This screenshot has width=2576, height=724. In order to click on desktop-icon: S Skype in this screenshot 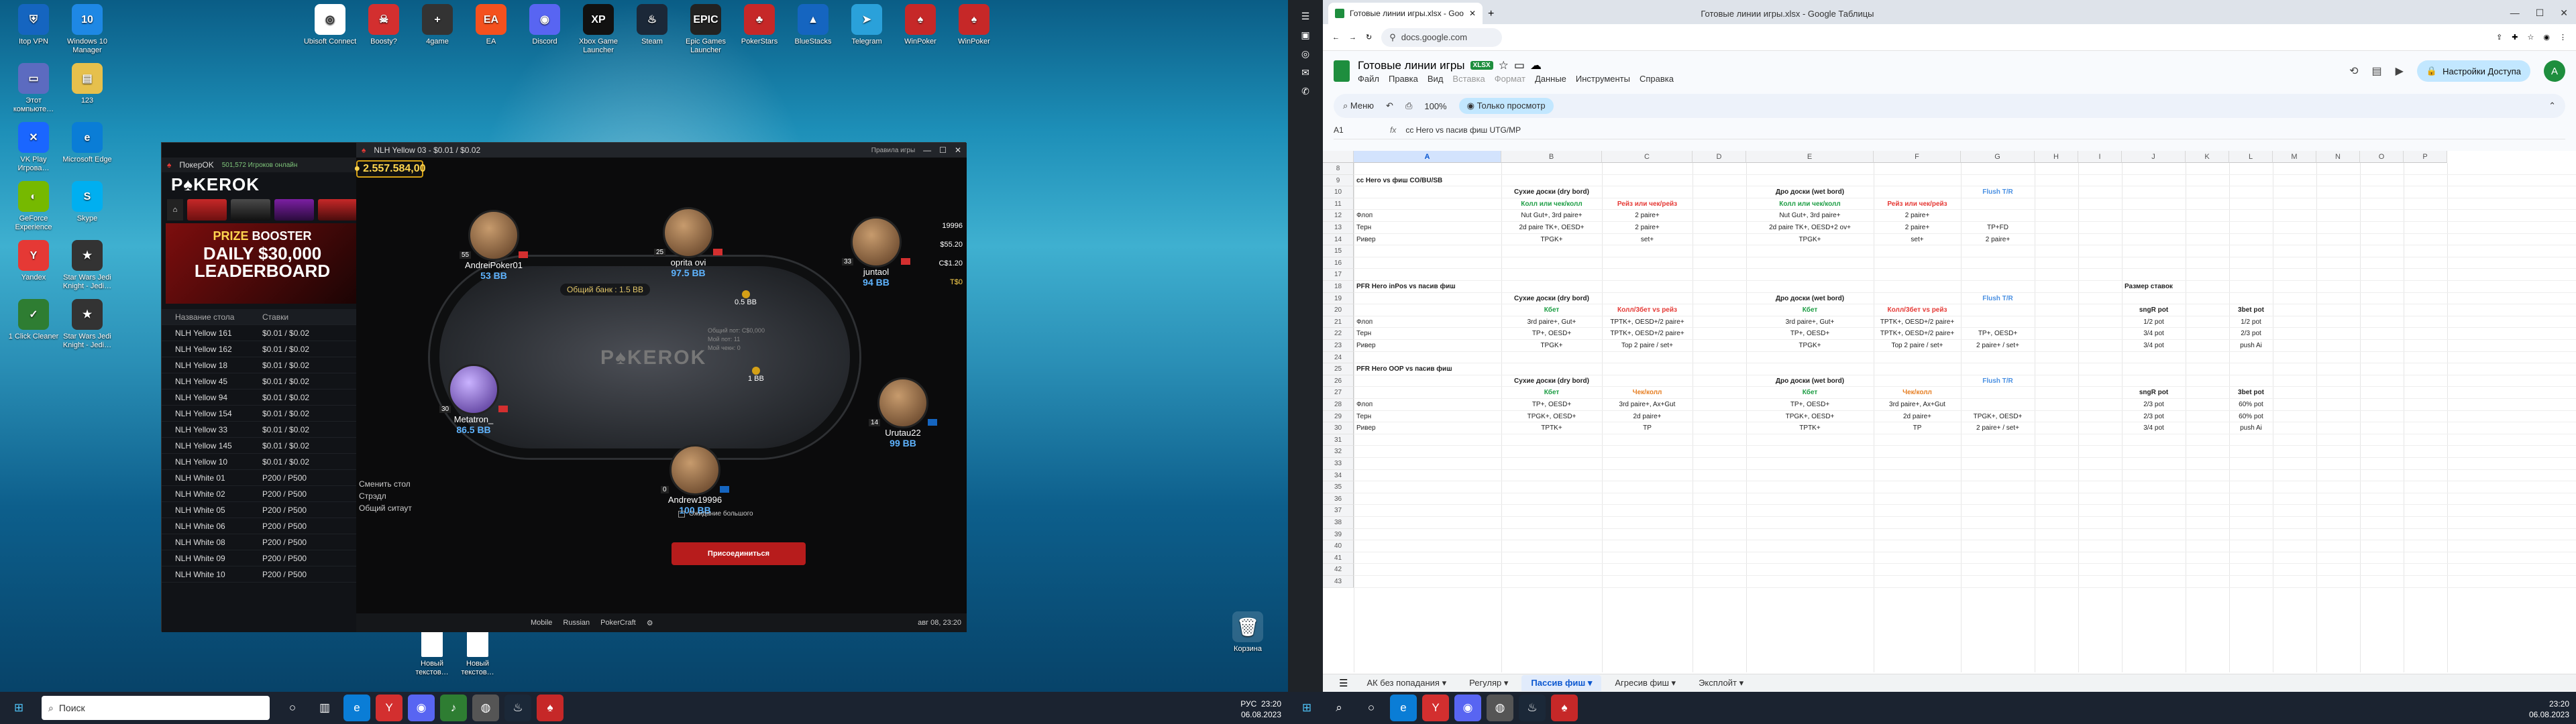, I will do `click(87, 202)`.